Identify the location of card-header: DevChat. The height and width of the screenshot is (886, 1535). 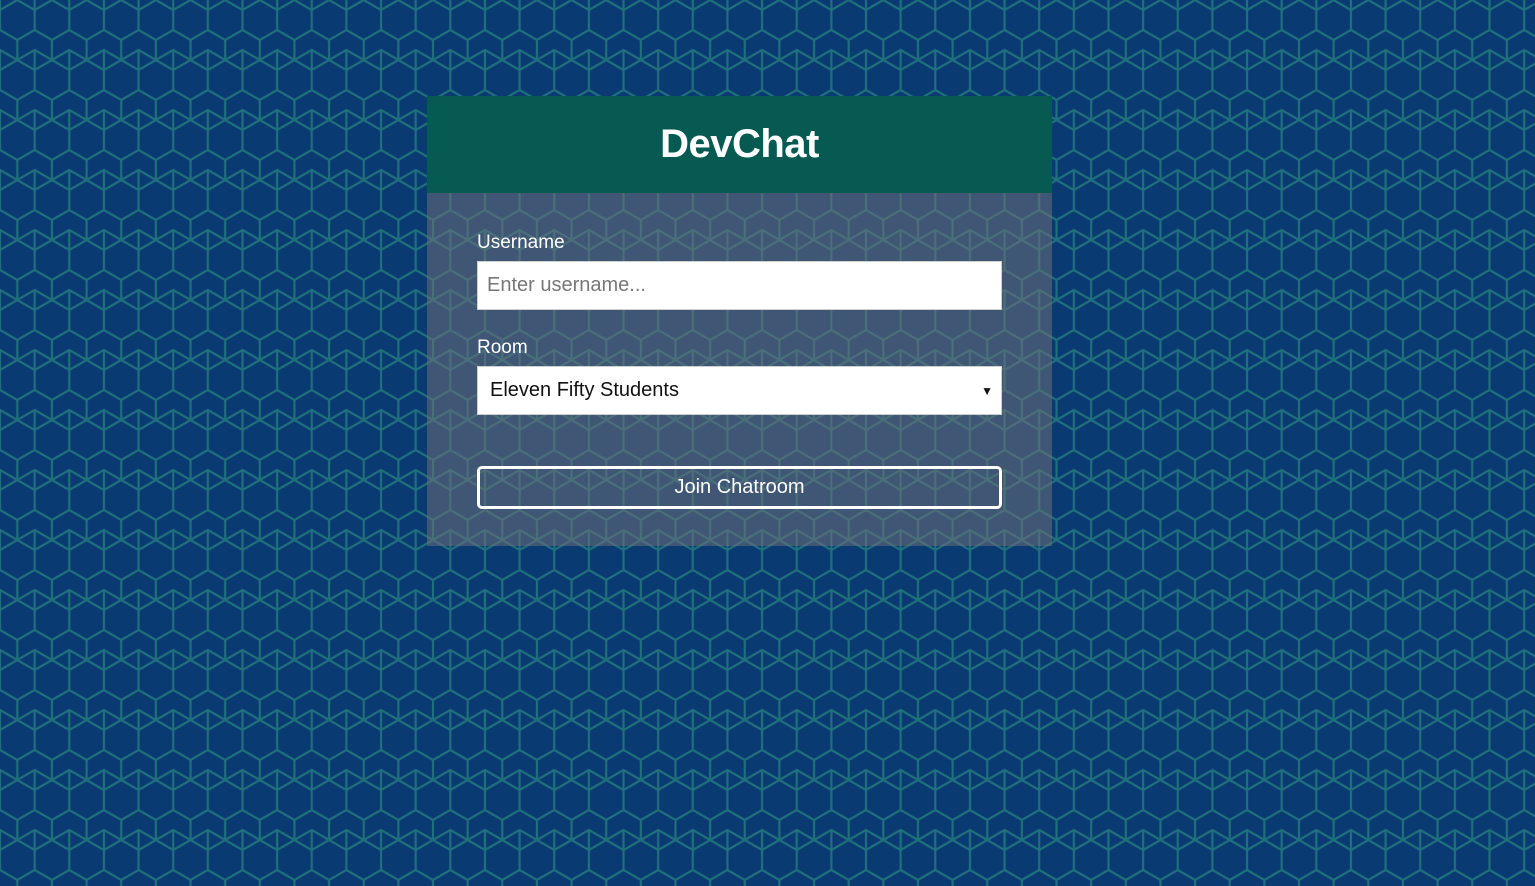
(739, 144).